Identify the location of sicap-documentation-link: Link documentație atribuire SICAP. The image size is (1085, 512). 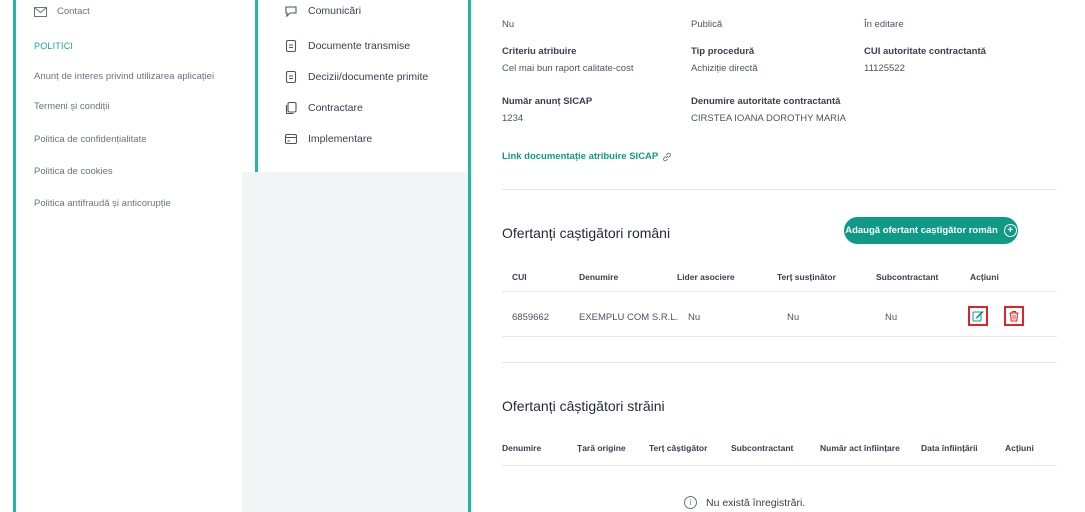
(587, 156).